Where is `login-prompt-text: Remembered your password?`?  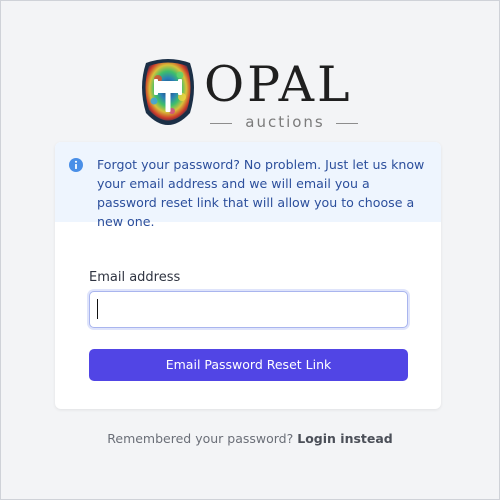
login-prompt-text: Remembered your password? is located at coordinates (200, 438).